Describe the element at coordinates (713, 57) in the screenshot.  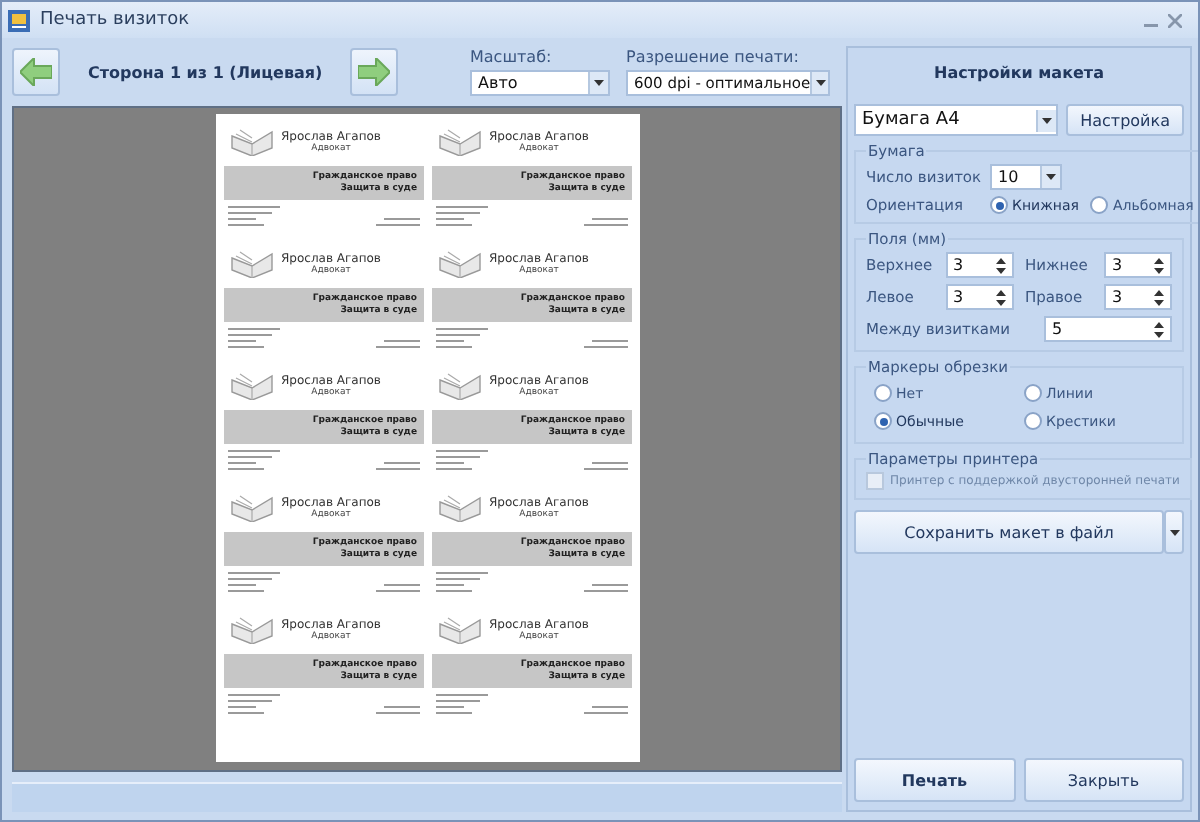
I see `resolution-label: Разрешение печати:` at that location.